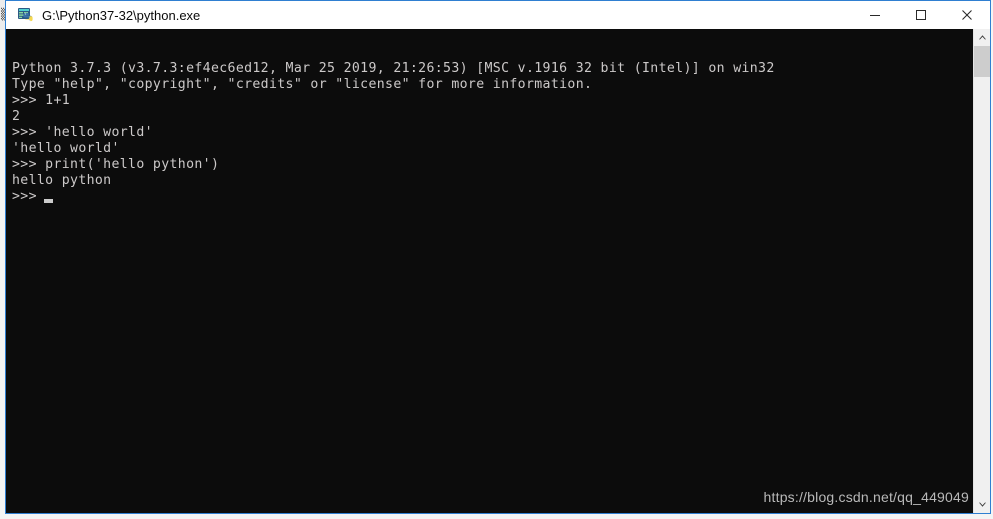  I want to click on minimize-icon, so click(875, 15).